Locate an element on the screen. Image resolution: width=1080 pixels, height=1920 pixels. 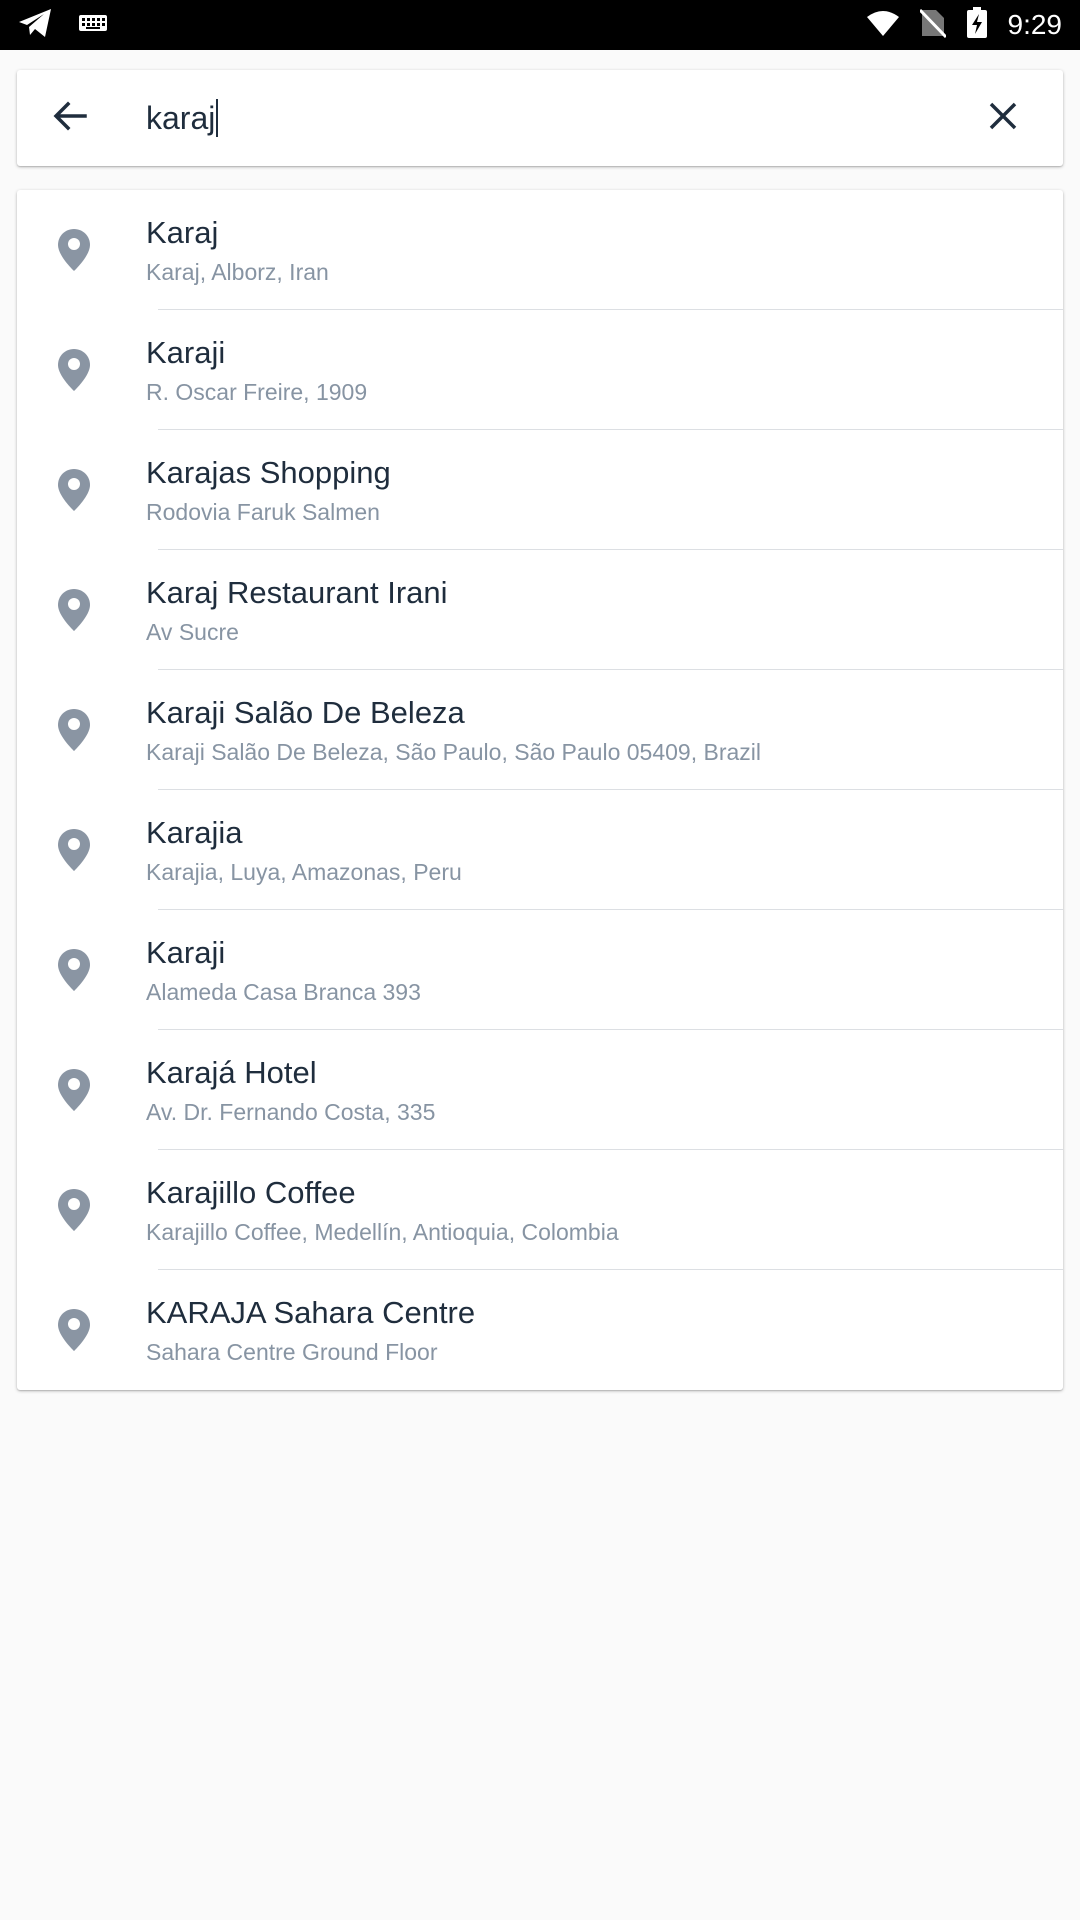
result-text: Karaji Alameda Casa Branca 393 is located at coordinates (604, 970).